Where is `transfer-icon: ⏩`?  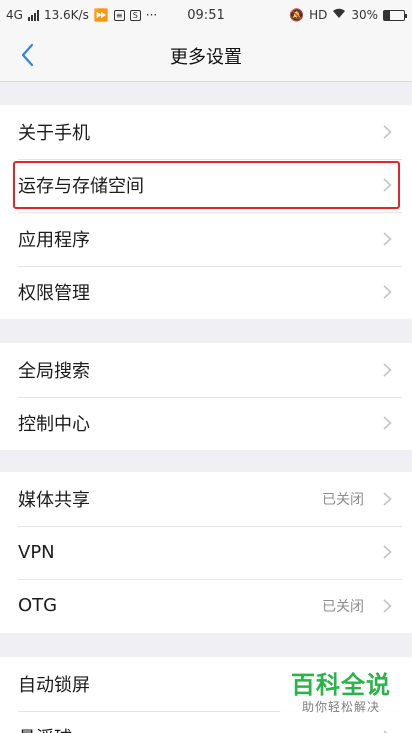 transfer-icon: ⏩ is located at coordinates (101, 15).